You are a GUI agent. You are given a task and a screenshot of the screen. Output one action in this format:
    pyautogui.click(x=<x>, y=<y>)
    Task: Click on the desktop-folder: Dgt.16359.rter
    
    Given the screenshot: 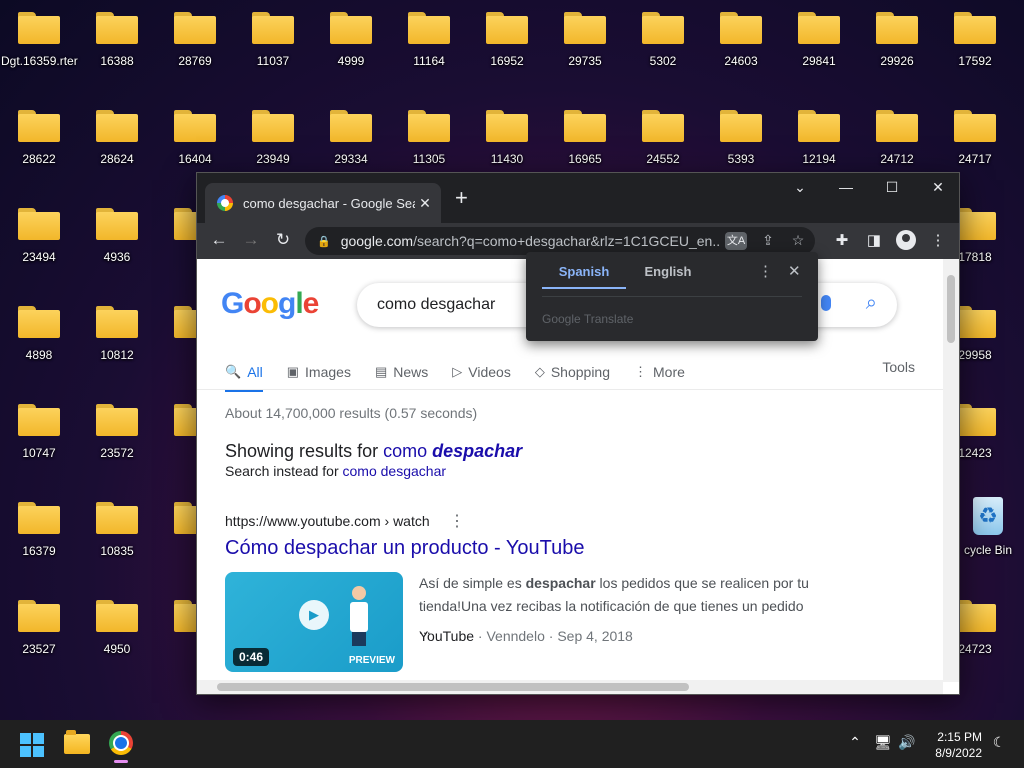 What is the action you would take?
    pyautogui.click(x=39, y=40)
    